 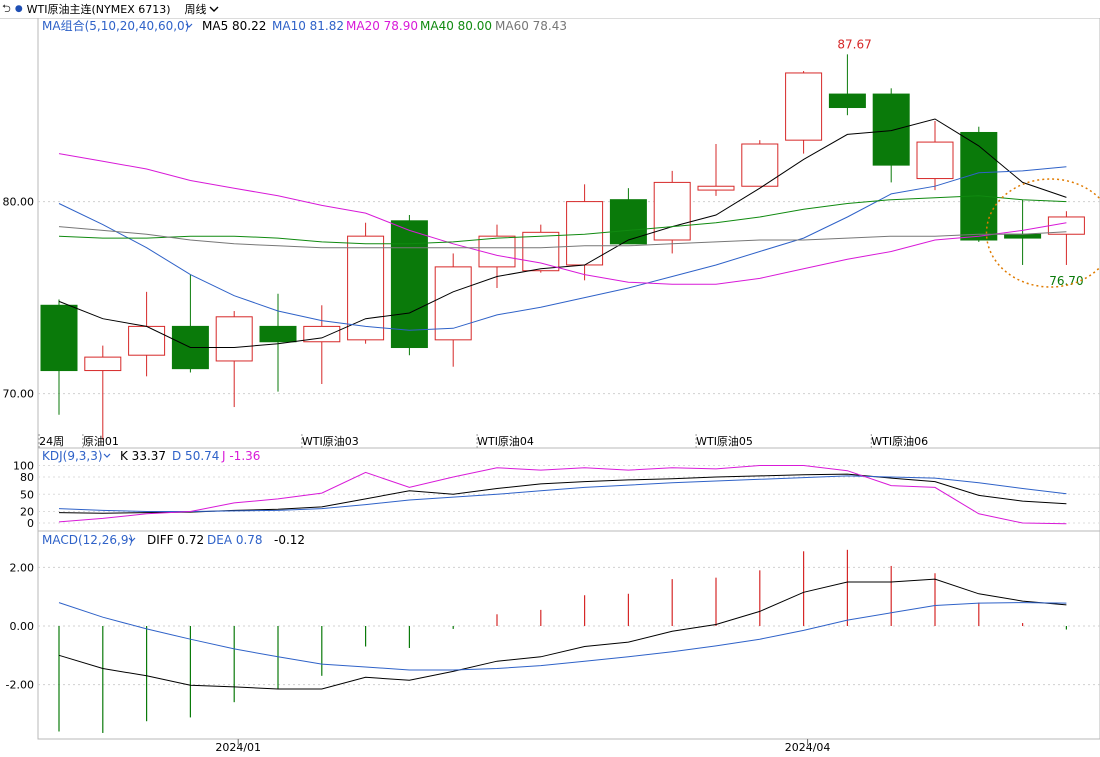 What do you see at coordinates (899, 441) in the screenshot?
I see `price-x-label: WTI原油06` at bounding box center [899, 441].